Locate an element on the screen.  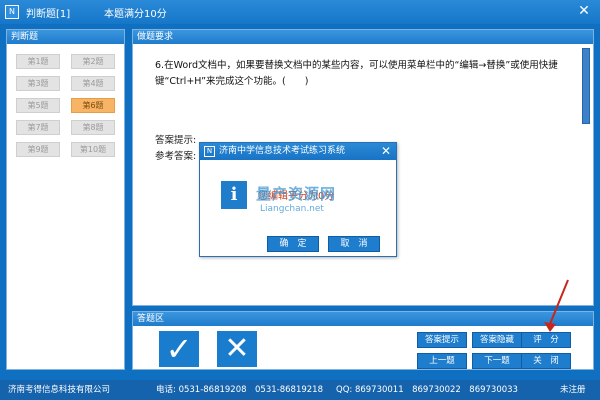
app-icon: N is located at coordinates (12, 12).